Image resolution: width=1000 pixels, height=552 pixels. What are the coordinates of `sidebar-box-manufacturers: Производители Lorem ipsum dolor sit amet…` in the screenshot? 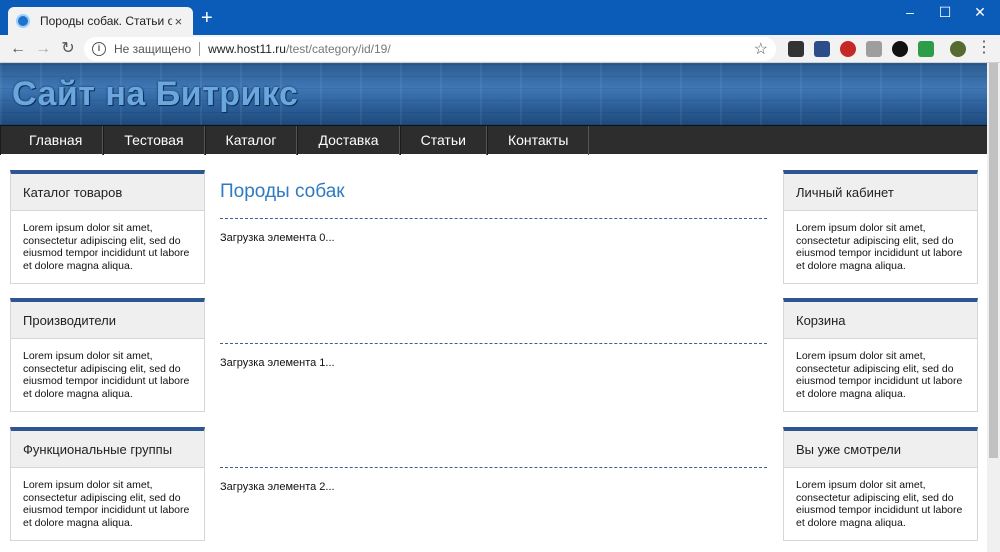 It's located at (107, 355).